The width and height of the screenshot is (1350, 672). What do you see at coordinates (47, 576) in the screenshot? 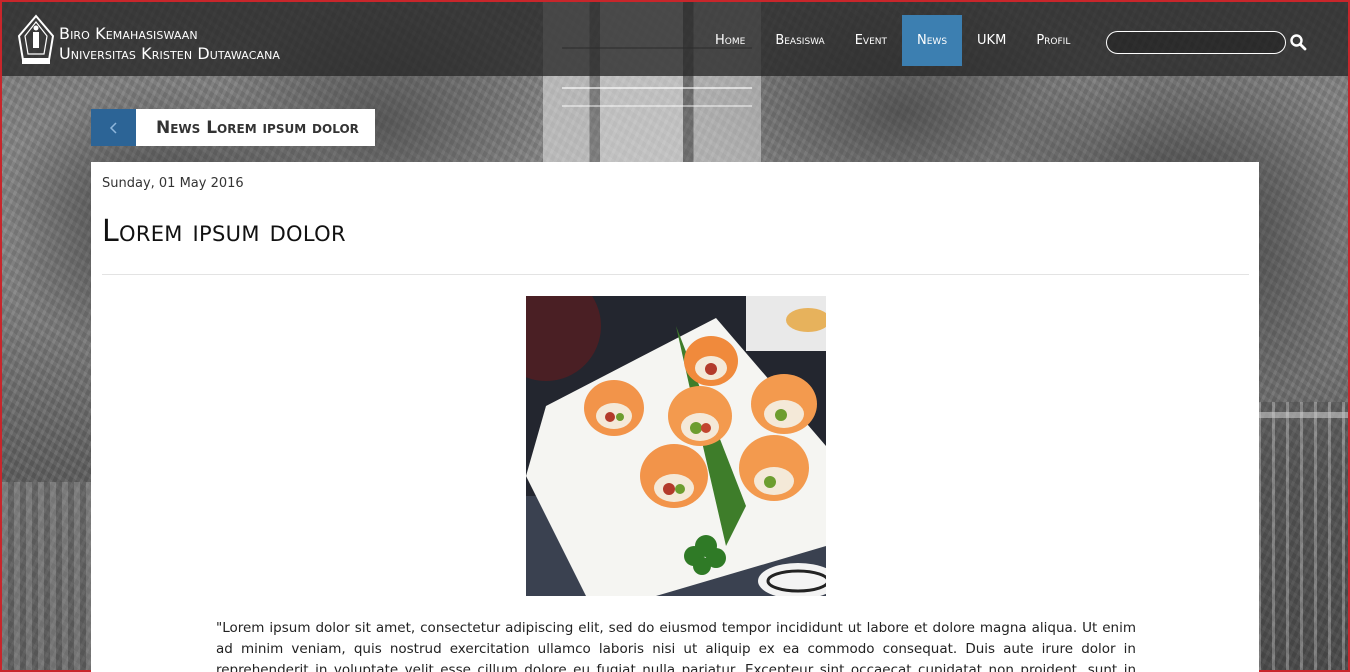
I see `background-wall` at bounding box center [47, 576].